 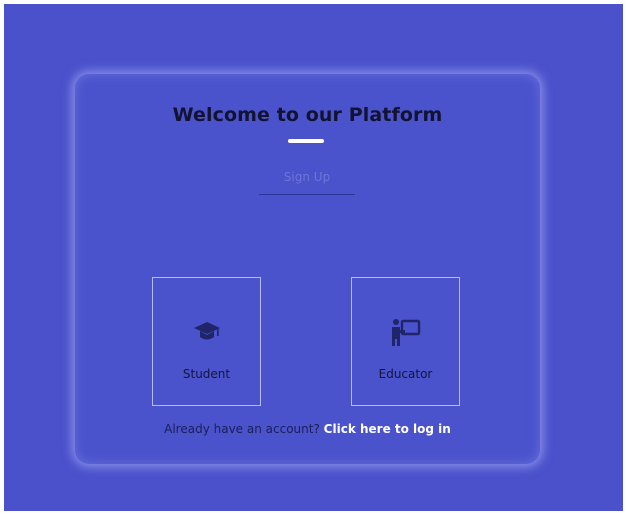 What do you see at coordinates (306, 141) in the screenshot?
I see `title-underline` at bounding box center [306, 141].